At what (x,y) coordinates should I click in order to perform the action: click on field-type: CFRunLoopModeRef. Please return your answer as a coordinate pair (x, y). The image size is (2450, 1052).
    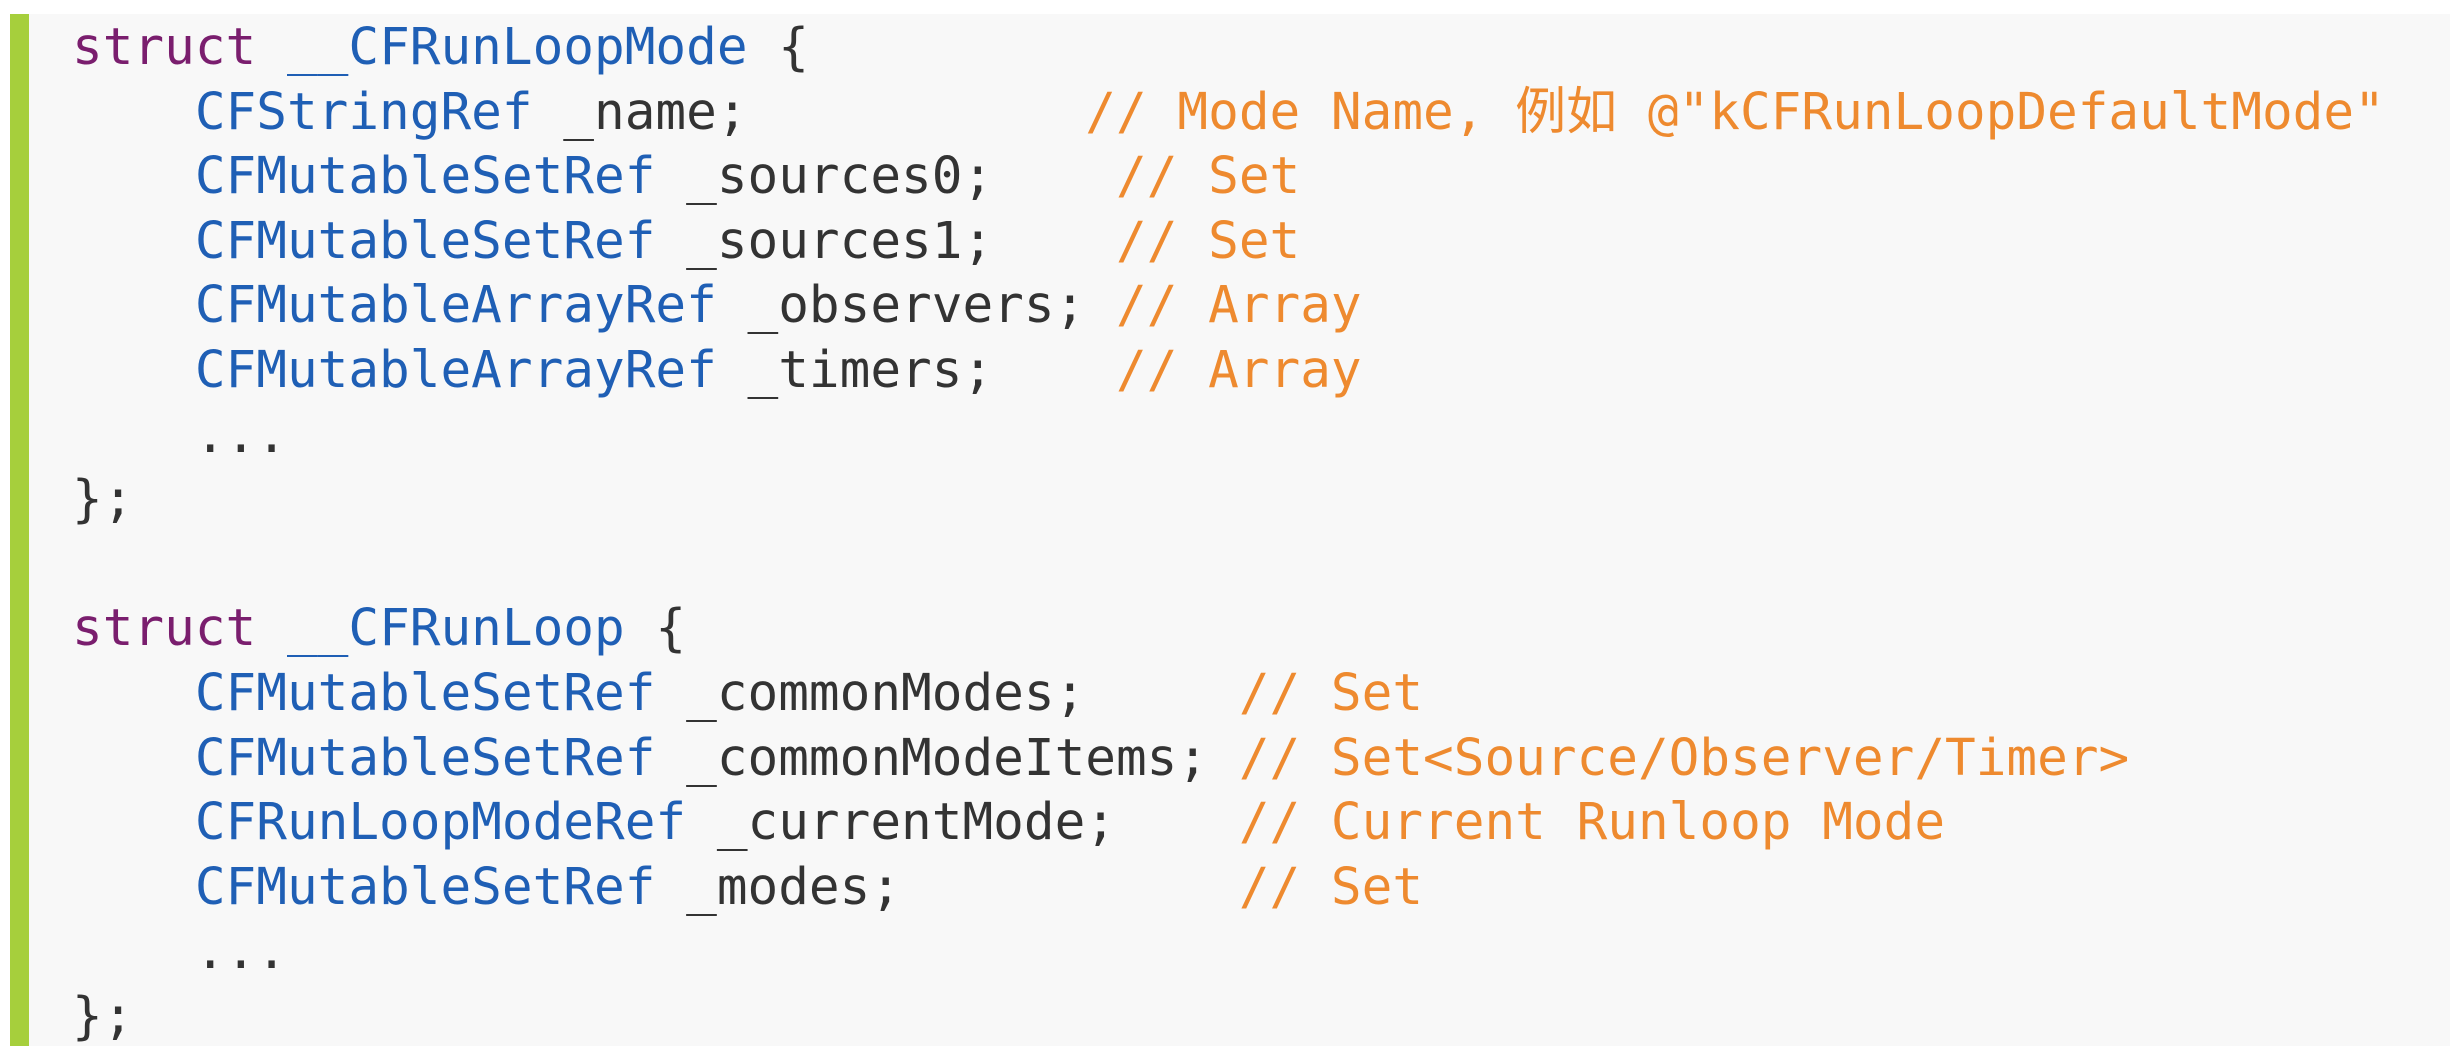
    Looking at the image, I should click on (440, 823).